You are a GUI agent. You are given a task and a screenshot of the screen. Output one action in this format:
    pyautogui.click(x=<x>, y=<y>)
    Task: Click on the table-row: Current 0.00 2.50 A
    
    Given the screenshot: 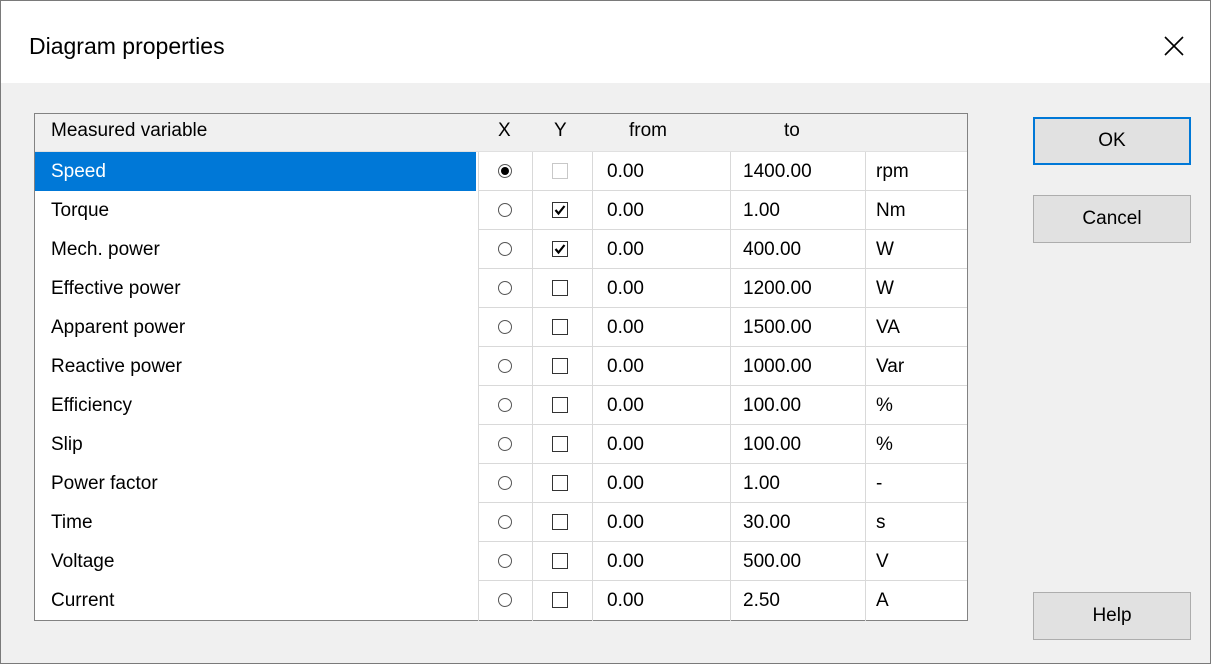 What is the action you would take?
    pyautogui.click(x=501, y=600)
    